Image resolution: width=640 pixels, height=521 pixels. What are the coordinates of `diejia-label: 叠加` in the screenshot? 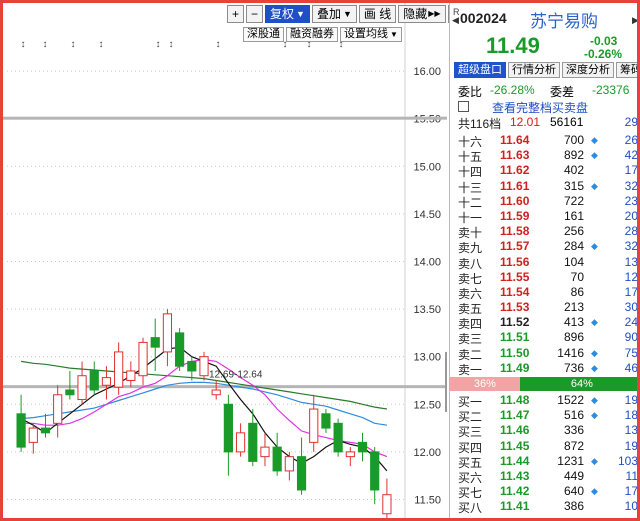 It's located at (328, 14).